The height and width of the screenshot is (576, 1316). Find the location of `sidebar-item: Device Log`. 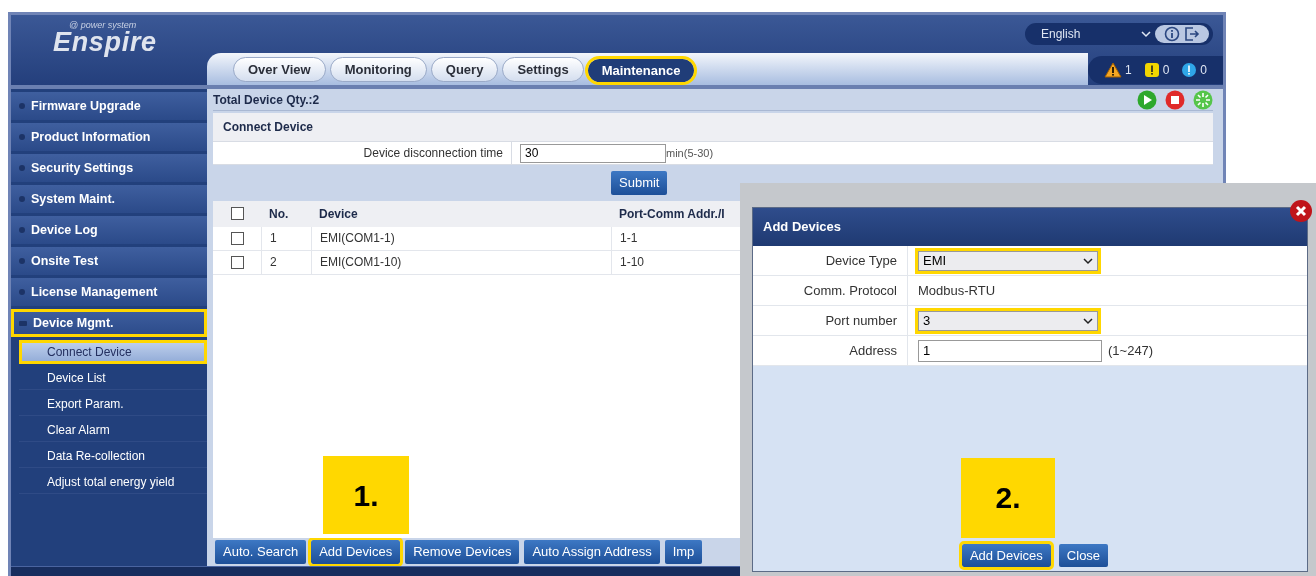

sidebar-item: Device Log is located at coordinates (109, 230).